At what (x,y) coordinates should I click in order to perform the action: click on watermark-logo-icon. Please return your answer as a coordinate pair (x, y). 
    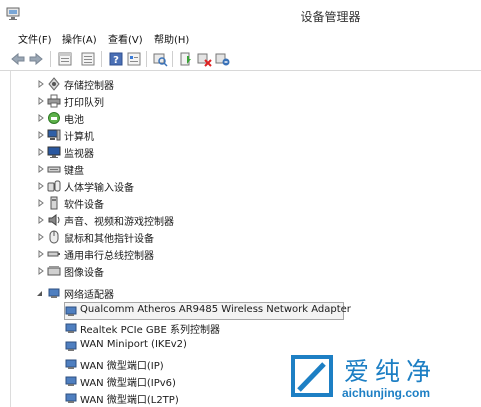
    Looking at the image, I should click on (312, 376).